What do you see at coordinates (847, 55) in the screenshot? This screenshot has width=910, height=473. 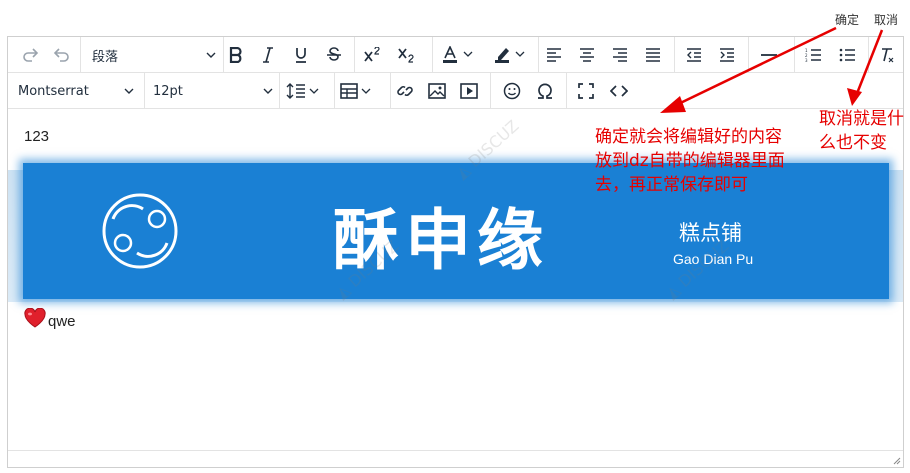 I see `bullet-list-icon` at bounding box center [847, 55].